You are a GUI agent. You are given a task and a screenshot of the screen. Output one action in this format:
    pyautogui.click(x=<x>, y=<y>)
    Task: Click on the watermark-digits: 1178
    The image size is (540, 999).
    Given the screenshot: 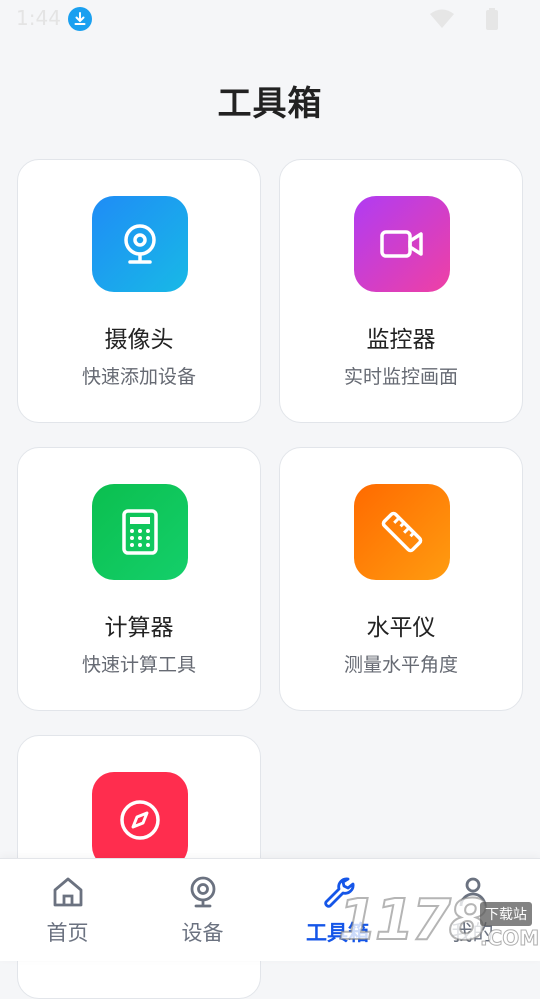 What is the action you would take?
    pyautogui.click(x=413, y=920)
    